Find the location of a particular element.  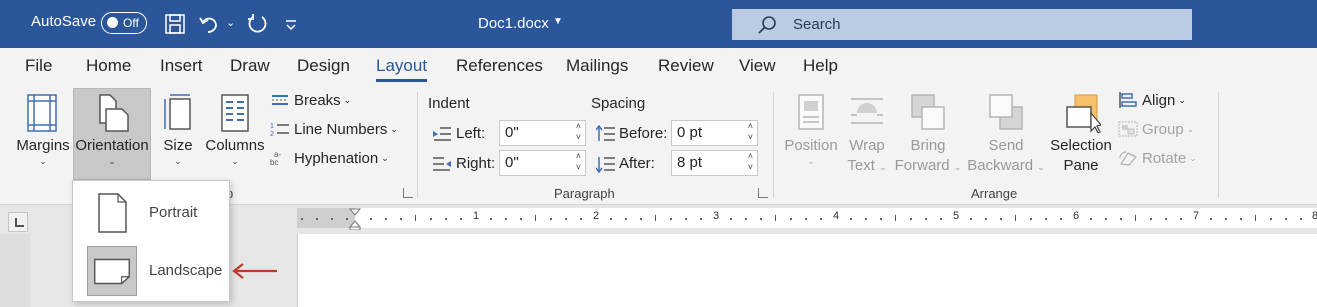

svg-text: bc is located at coordinates (274, 162).